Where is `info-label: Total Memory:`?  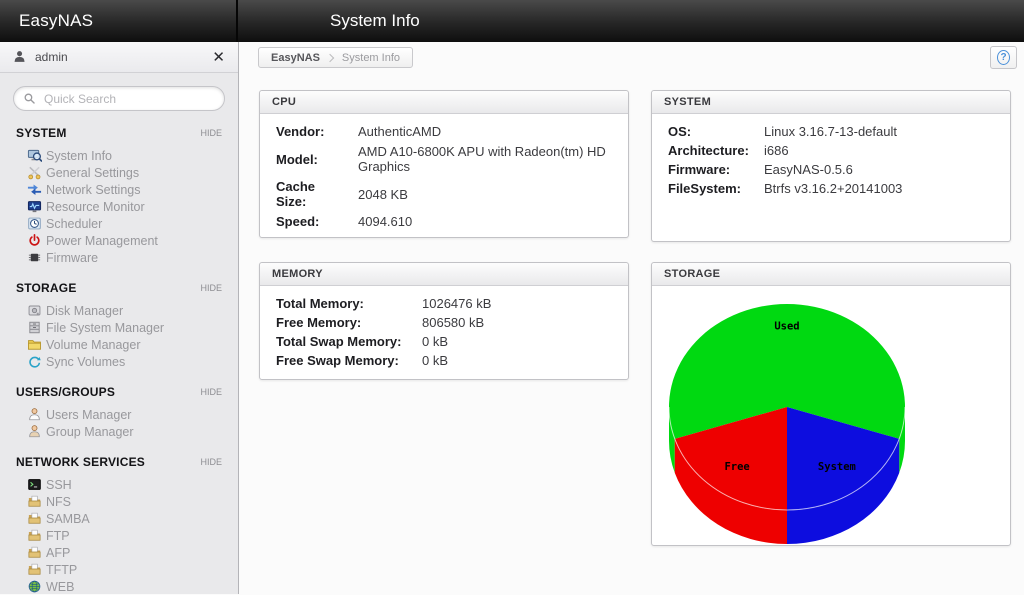
info-label: Total Memory: is located at coordinates (320, 303).